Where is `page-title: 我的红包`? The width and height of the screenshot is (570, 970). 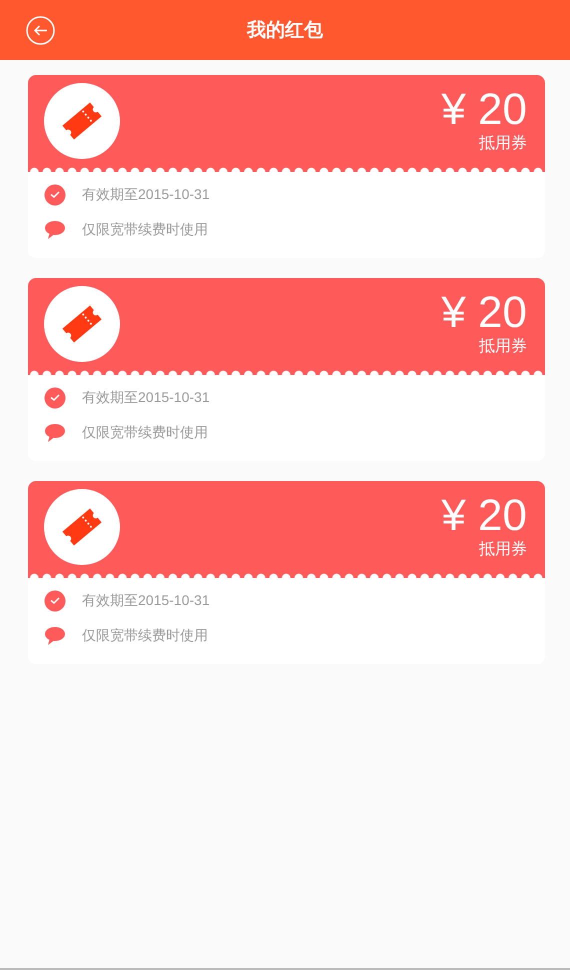
page-title: 我的红包 is located at coordinates (285, 31).